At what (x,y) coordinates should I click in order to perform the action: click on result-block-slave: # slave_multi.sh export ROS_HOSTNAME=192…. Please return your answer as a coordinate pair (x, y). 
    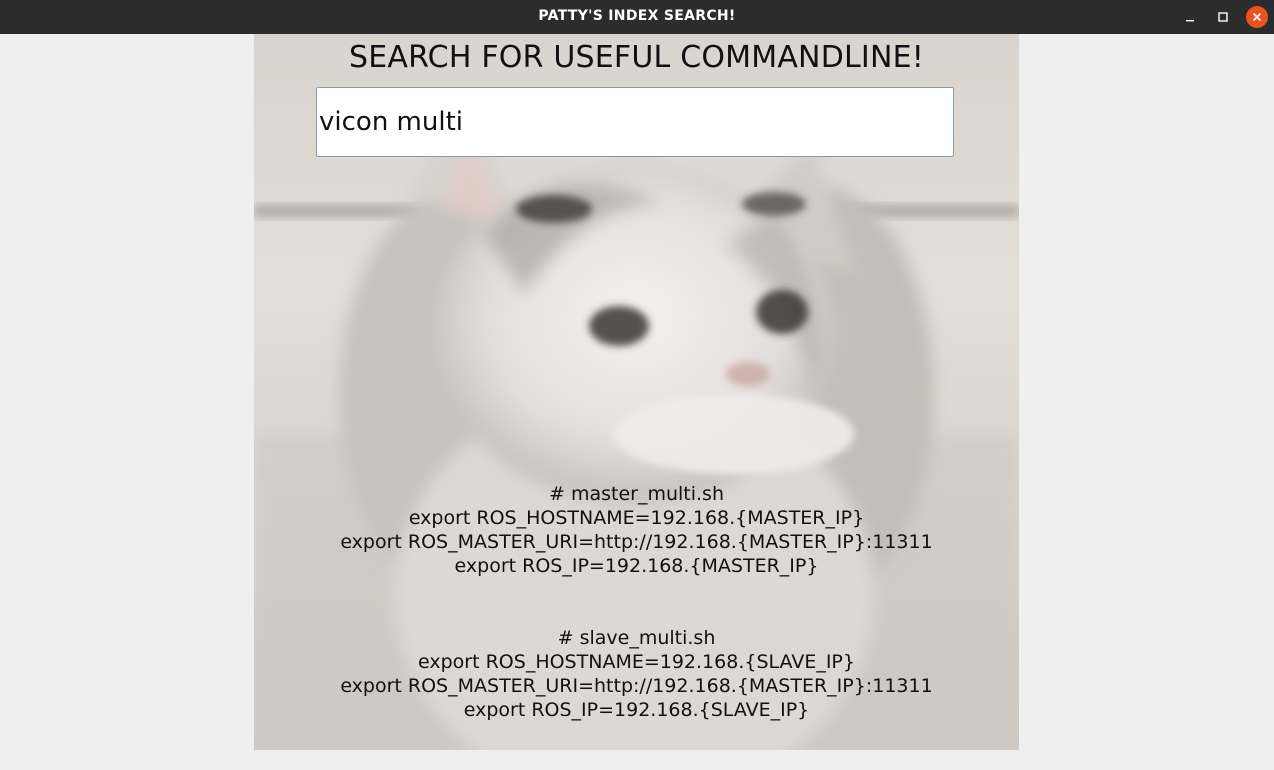
    Looking at the image, I should click on (636, 674).